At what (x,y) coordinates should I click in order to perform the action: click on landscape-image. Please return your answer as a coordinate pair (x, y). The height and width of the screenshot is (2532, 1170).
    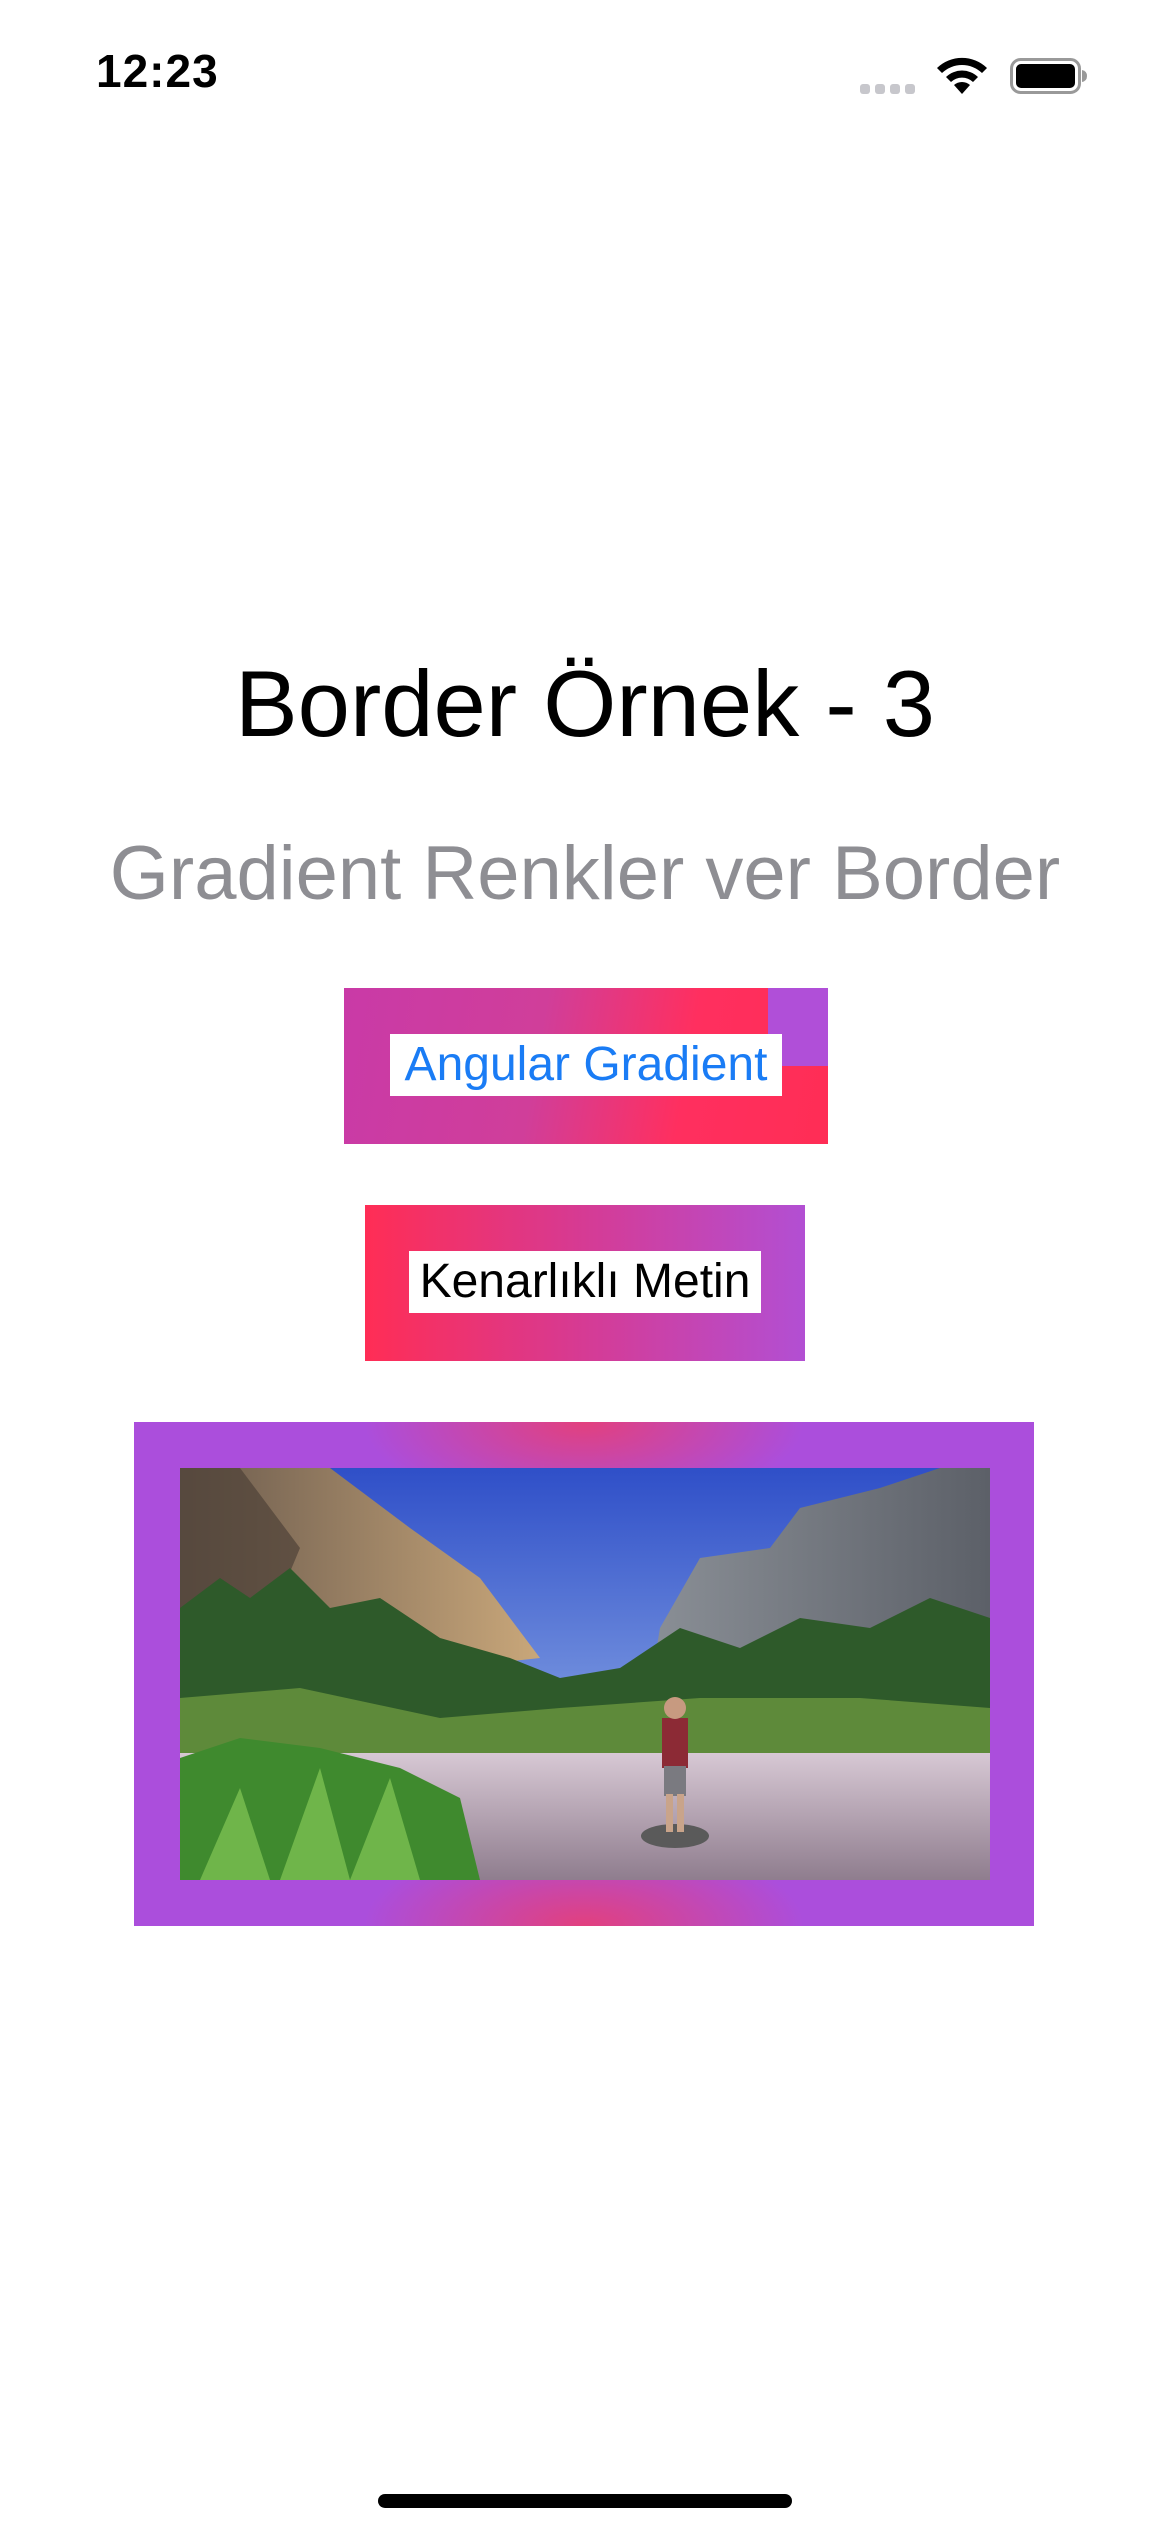
    Looking at the image, I should click on (585, 1674).